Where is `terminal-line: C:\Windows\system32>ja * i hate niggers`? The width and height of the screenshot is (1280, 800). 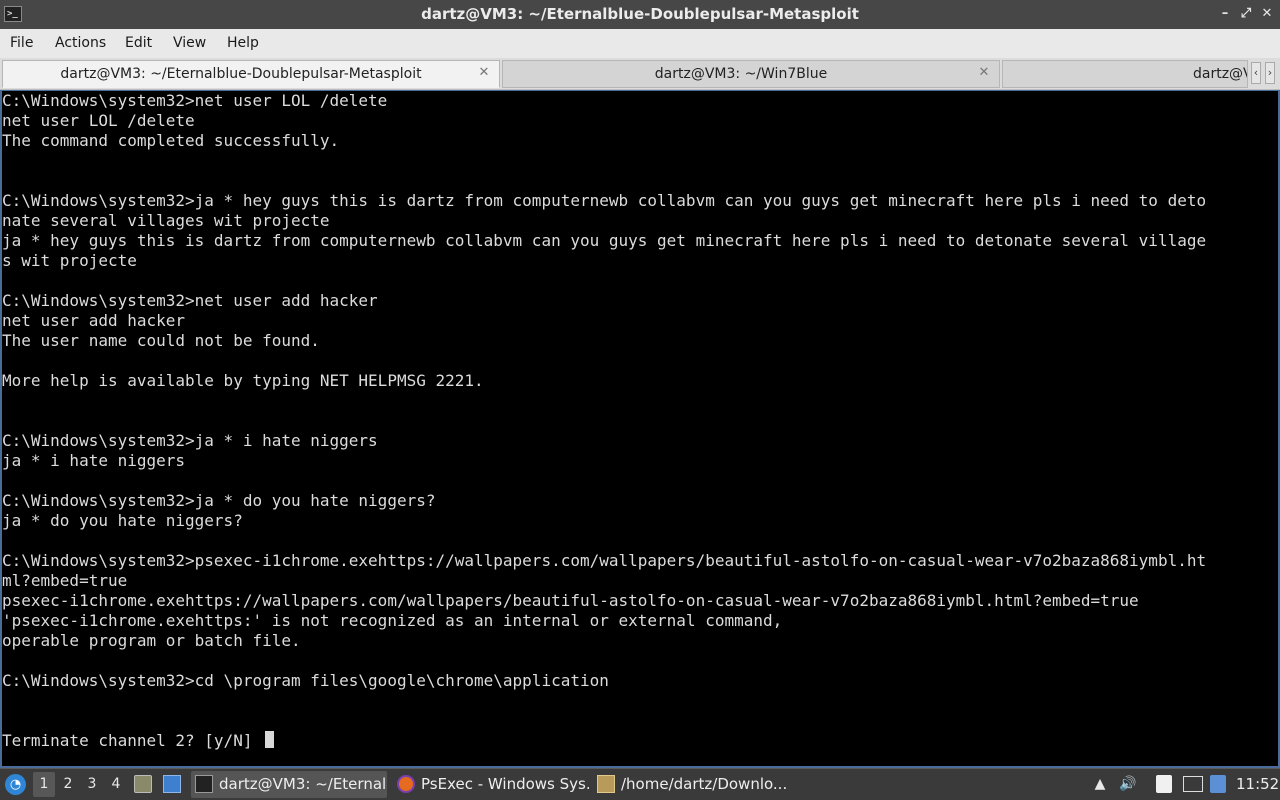 terminal-line: C:\Windows\system32>ja * i hate niggers is located at coordinates (190, 440).